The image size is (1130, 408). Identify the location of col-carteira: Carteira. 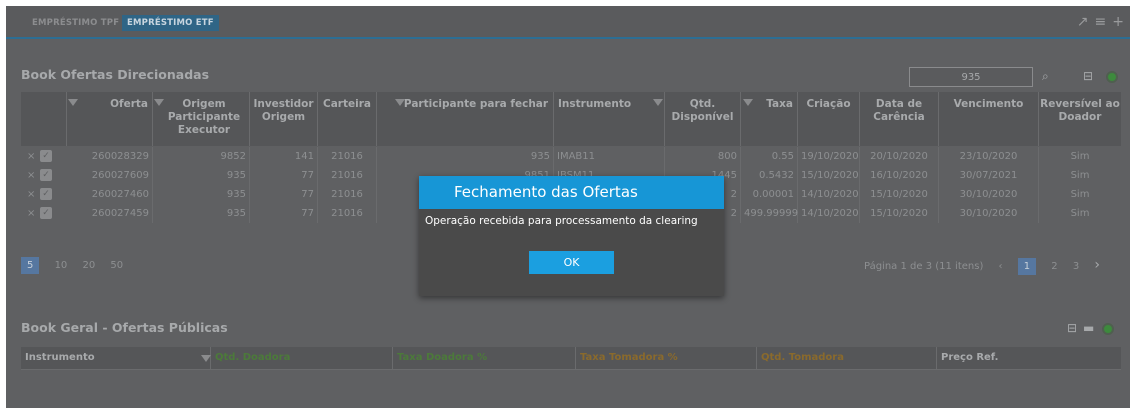
(347, 119).